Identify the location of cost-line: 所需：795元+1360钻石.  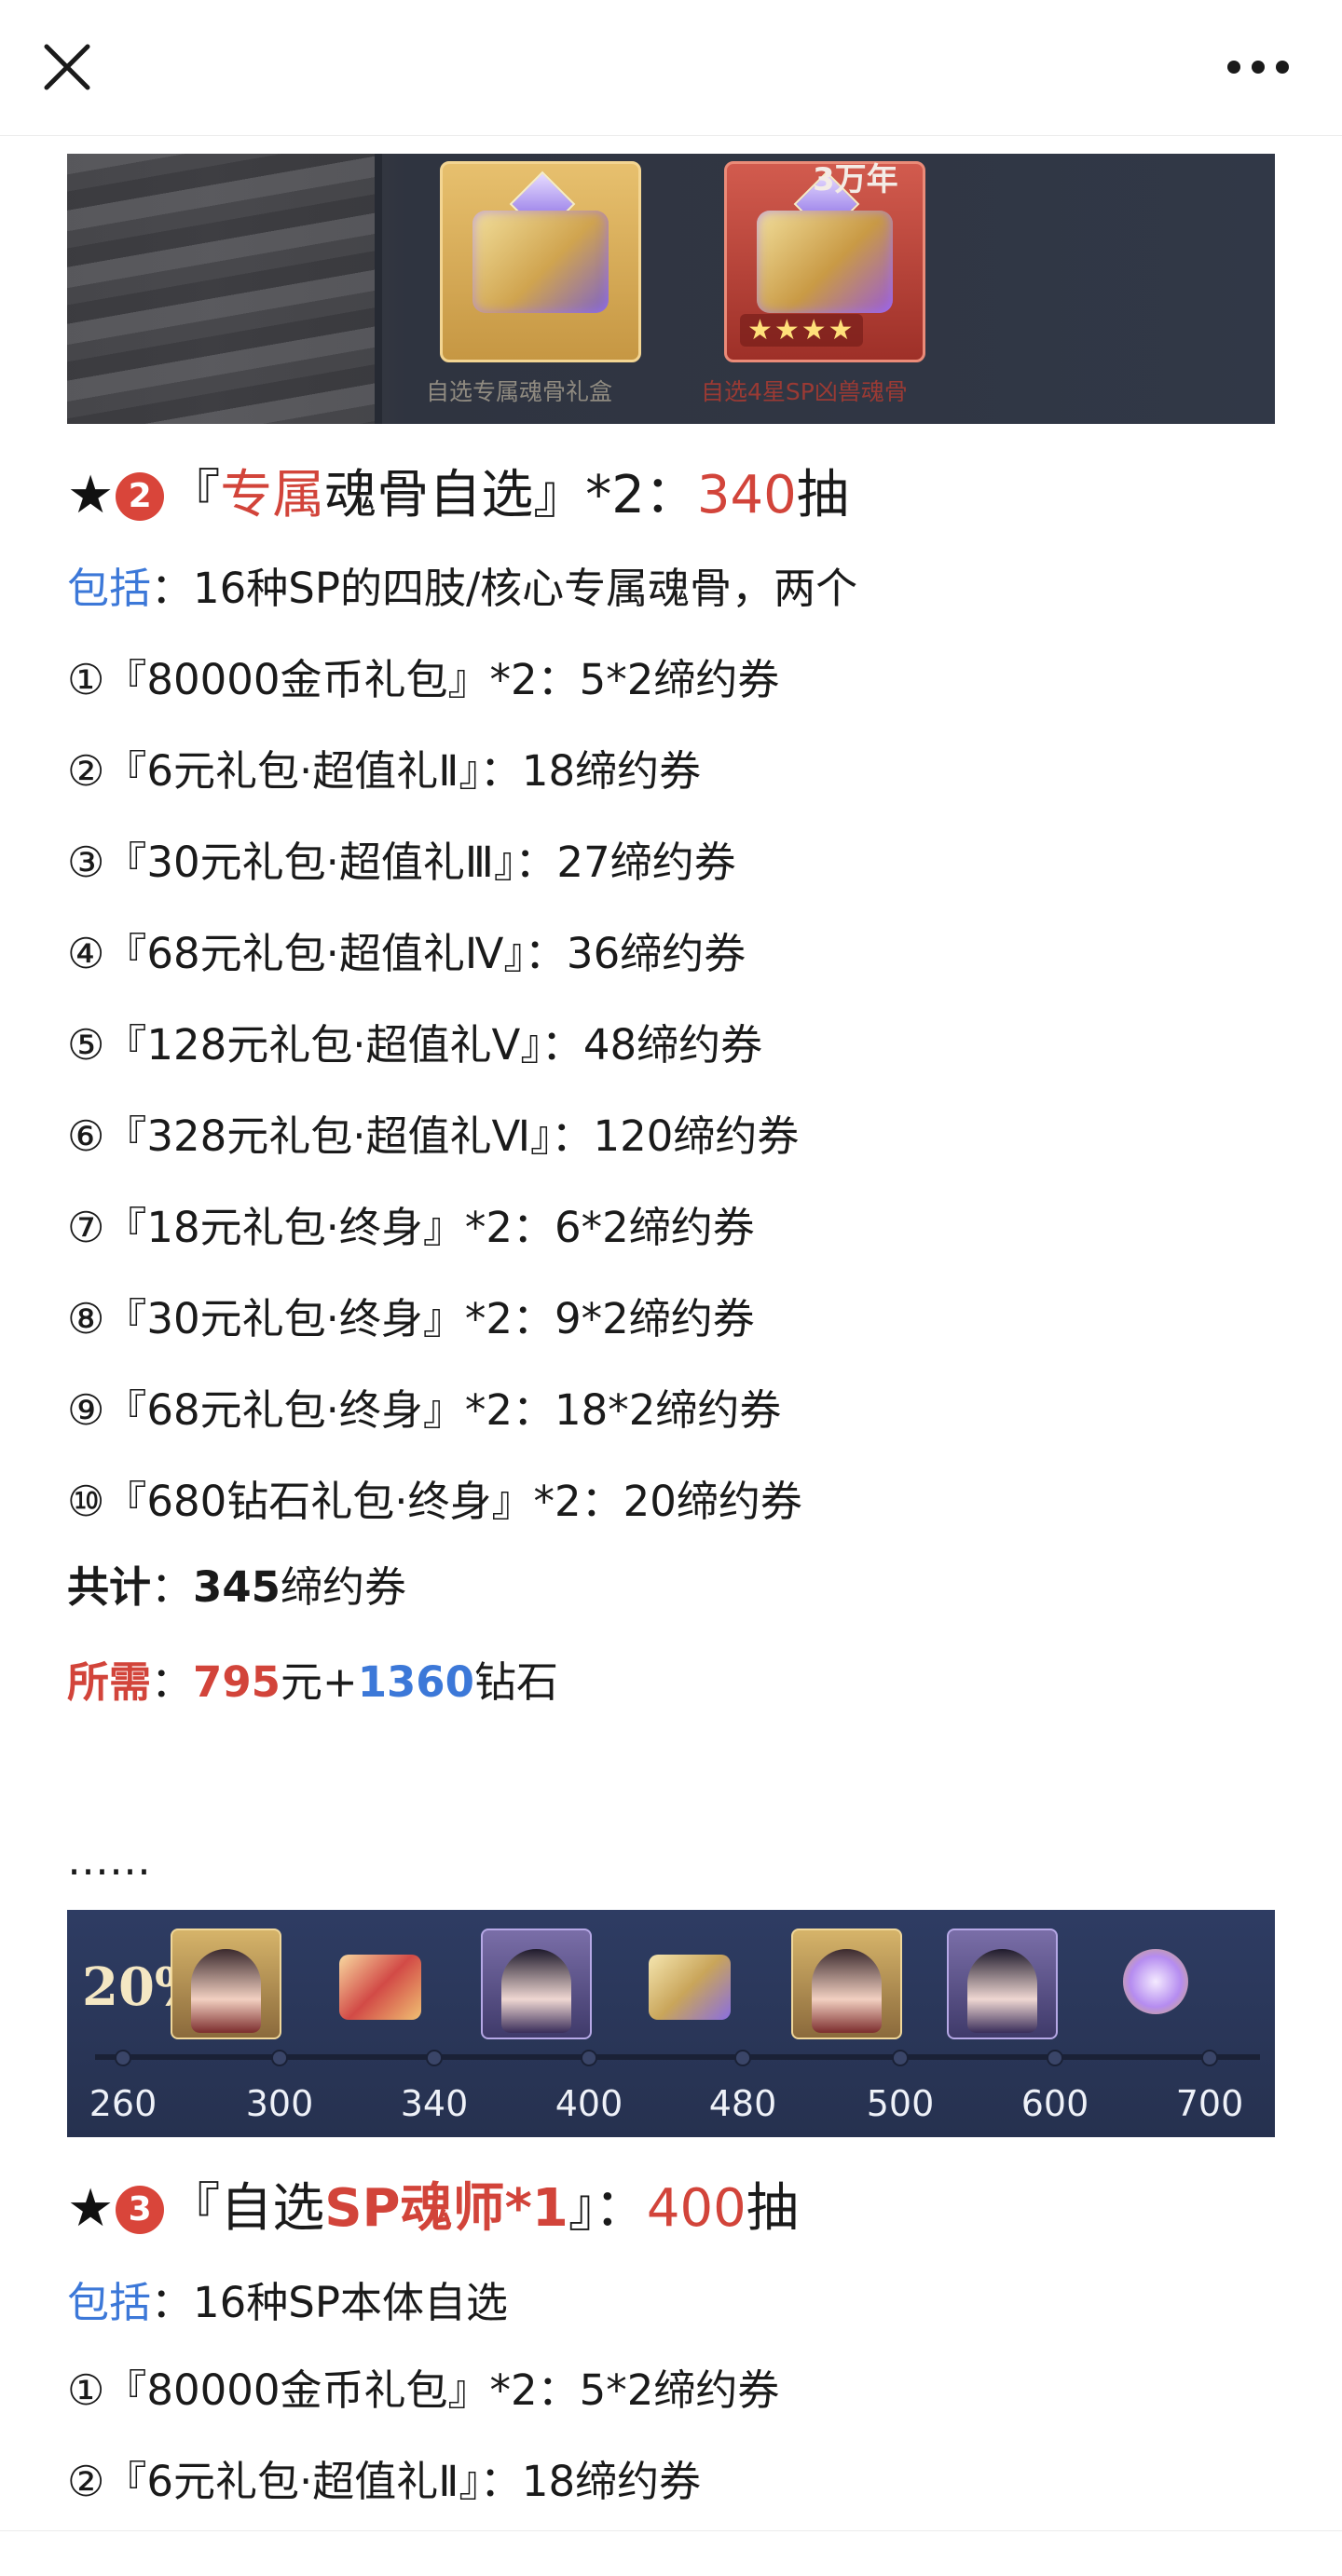
(312, 1682).